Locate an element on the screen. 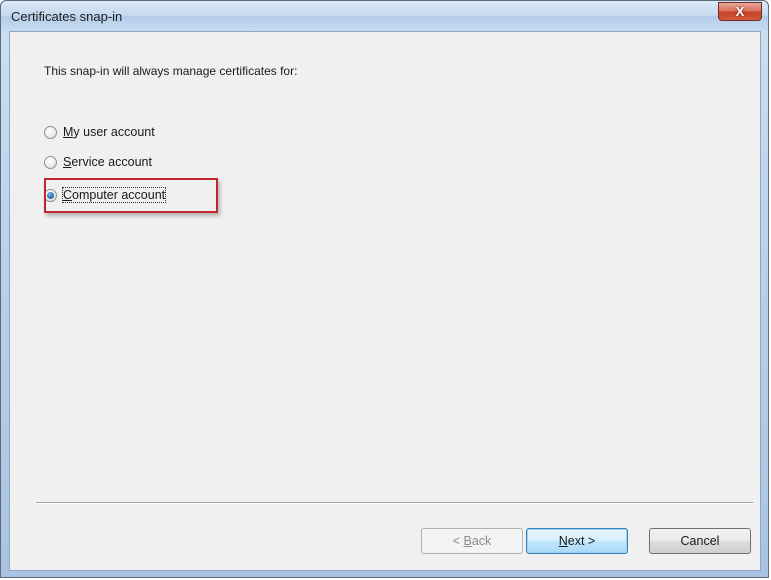 The width and height of the screenshot is (771, 580). radio-my-user-account: My user account is located at coordinates (99, 132).